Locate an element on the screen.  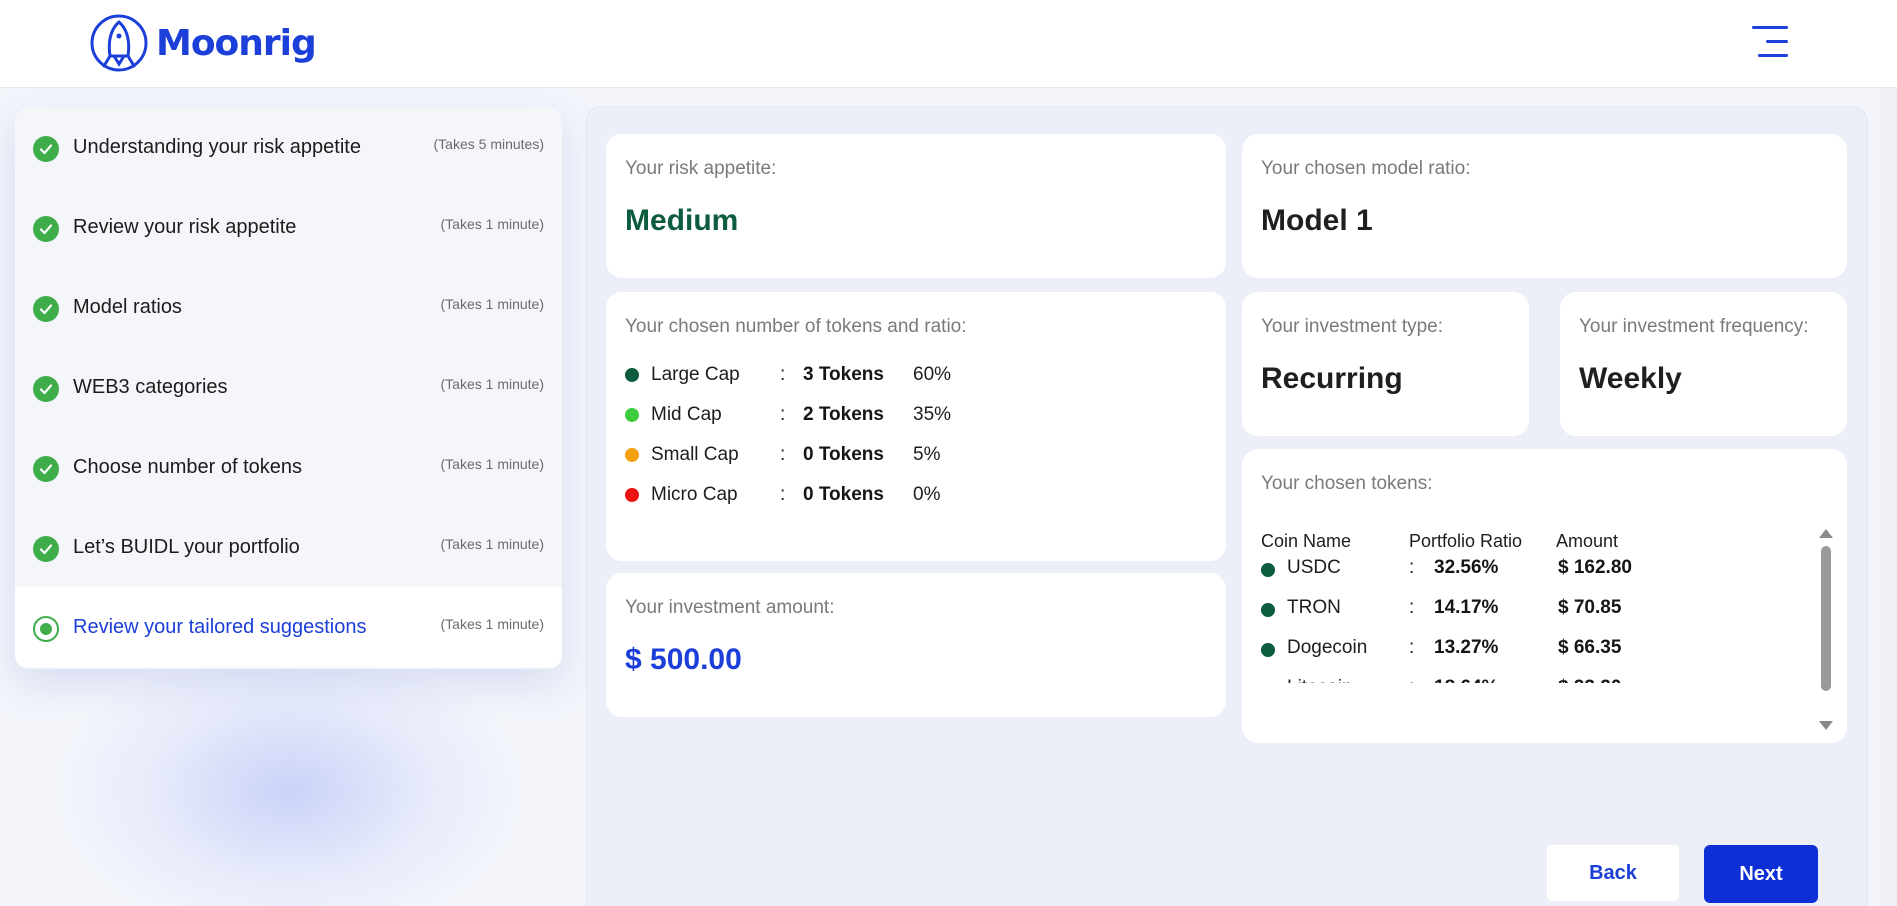
scroll-down-arrow-icon is located at coordinates (1826, 725).